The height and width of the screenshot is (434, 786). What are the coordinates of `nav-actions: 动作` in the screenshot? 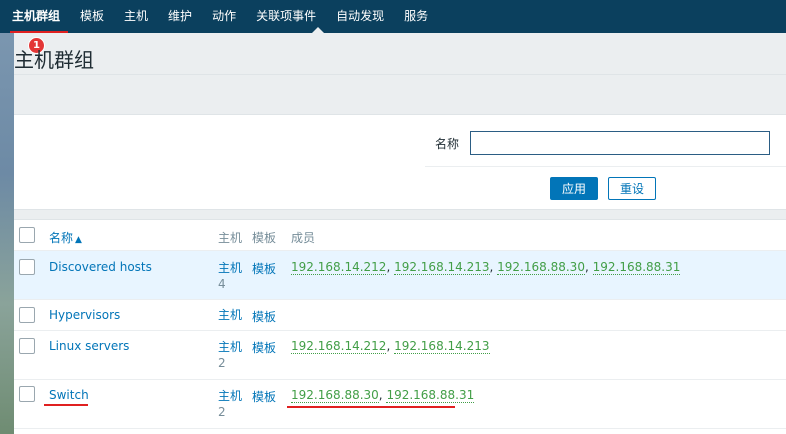 It's located at (224, 16).